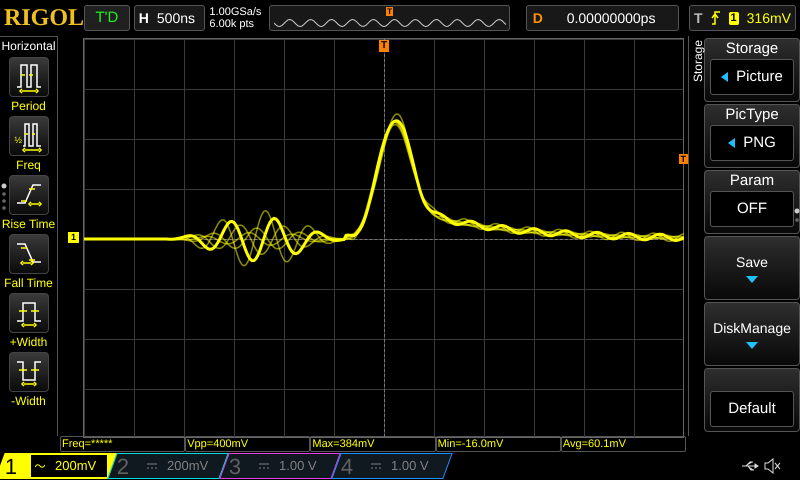 Image resolution: width=800 pixels, height=480 pixels. What do you see at coordinates (733, 18) in the screenshot?
I see `trigger-source: 1` at bounding box center [733, 18].